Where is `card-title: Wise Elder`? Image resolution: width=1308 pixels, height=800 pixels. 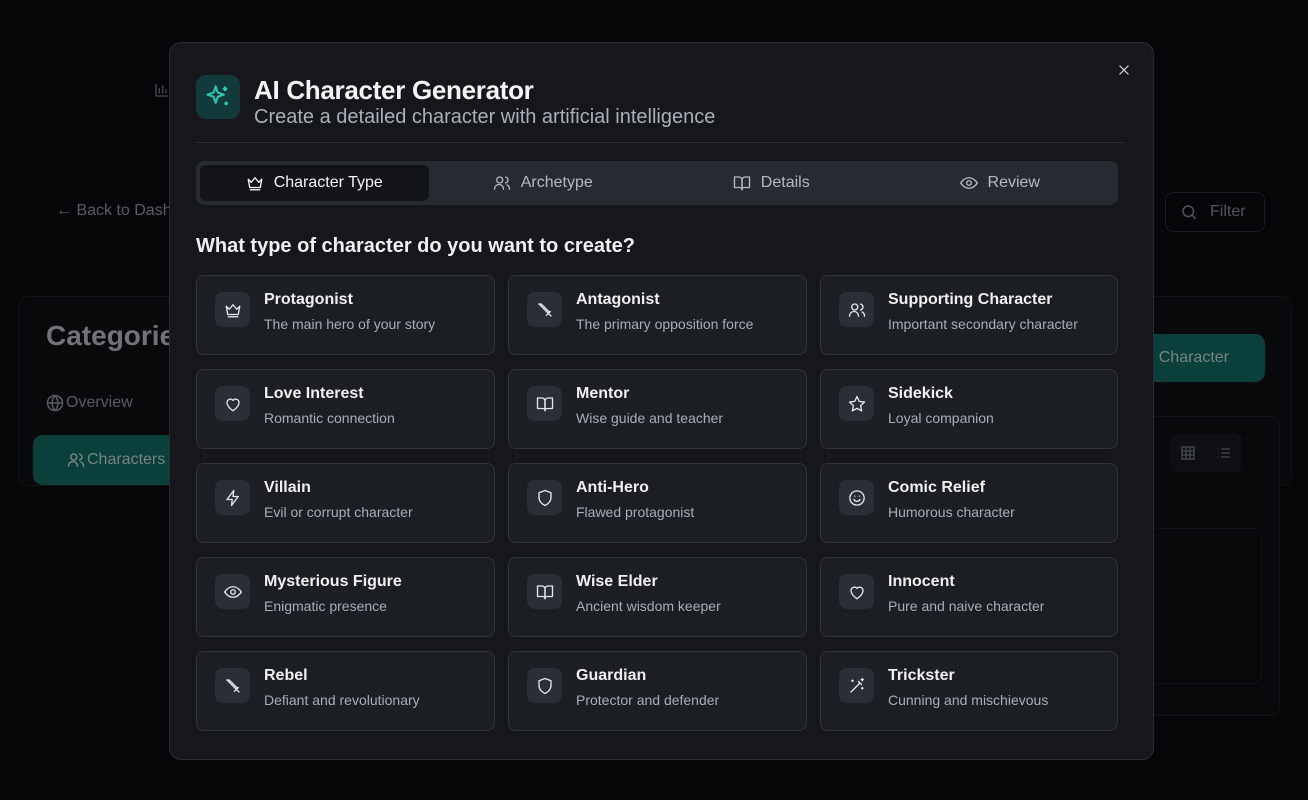 card-title: Wise Elder is located at coordinates (617, 581).